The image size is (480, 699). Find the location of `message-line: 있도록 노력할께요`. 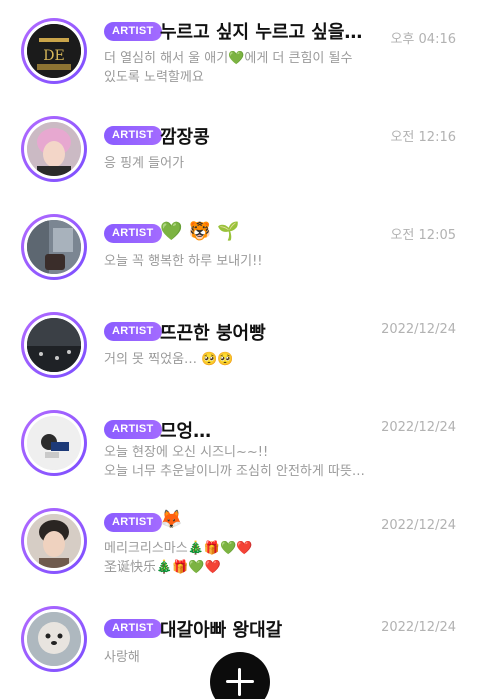

message-line: 있도록 노력할께요 is located at coordinates (154, 77).